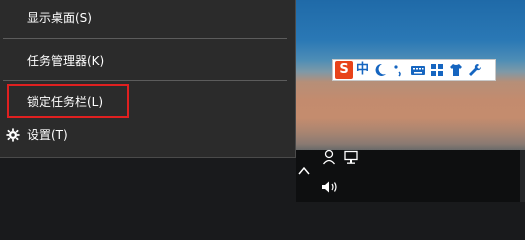 This screenshot has height=240, width=525. I want to click on chevron-up-icon, so click(304, 171).